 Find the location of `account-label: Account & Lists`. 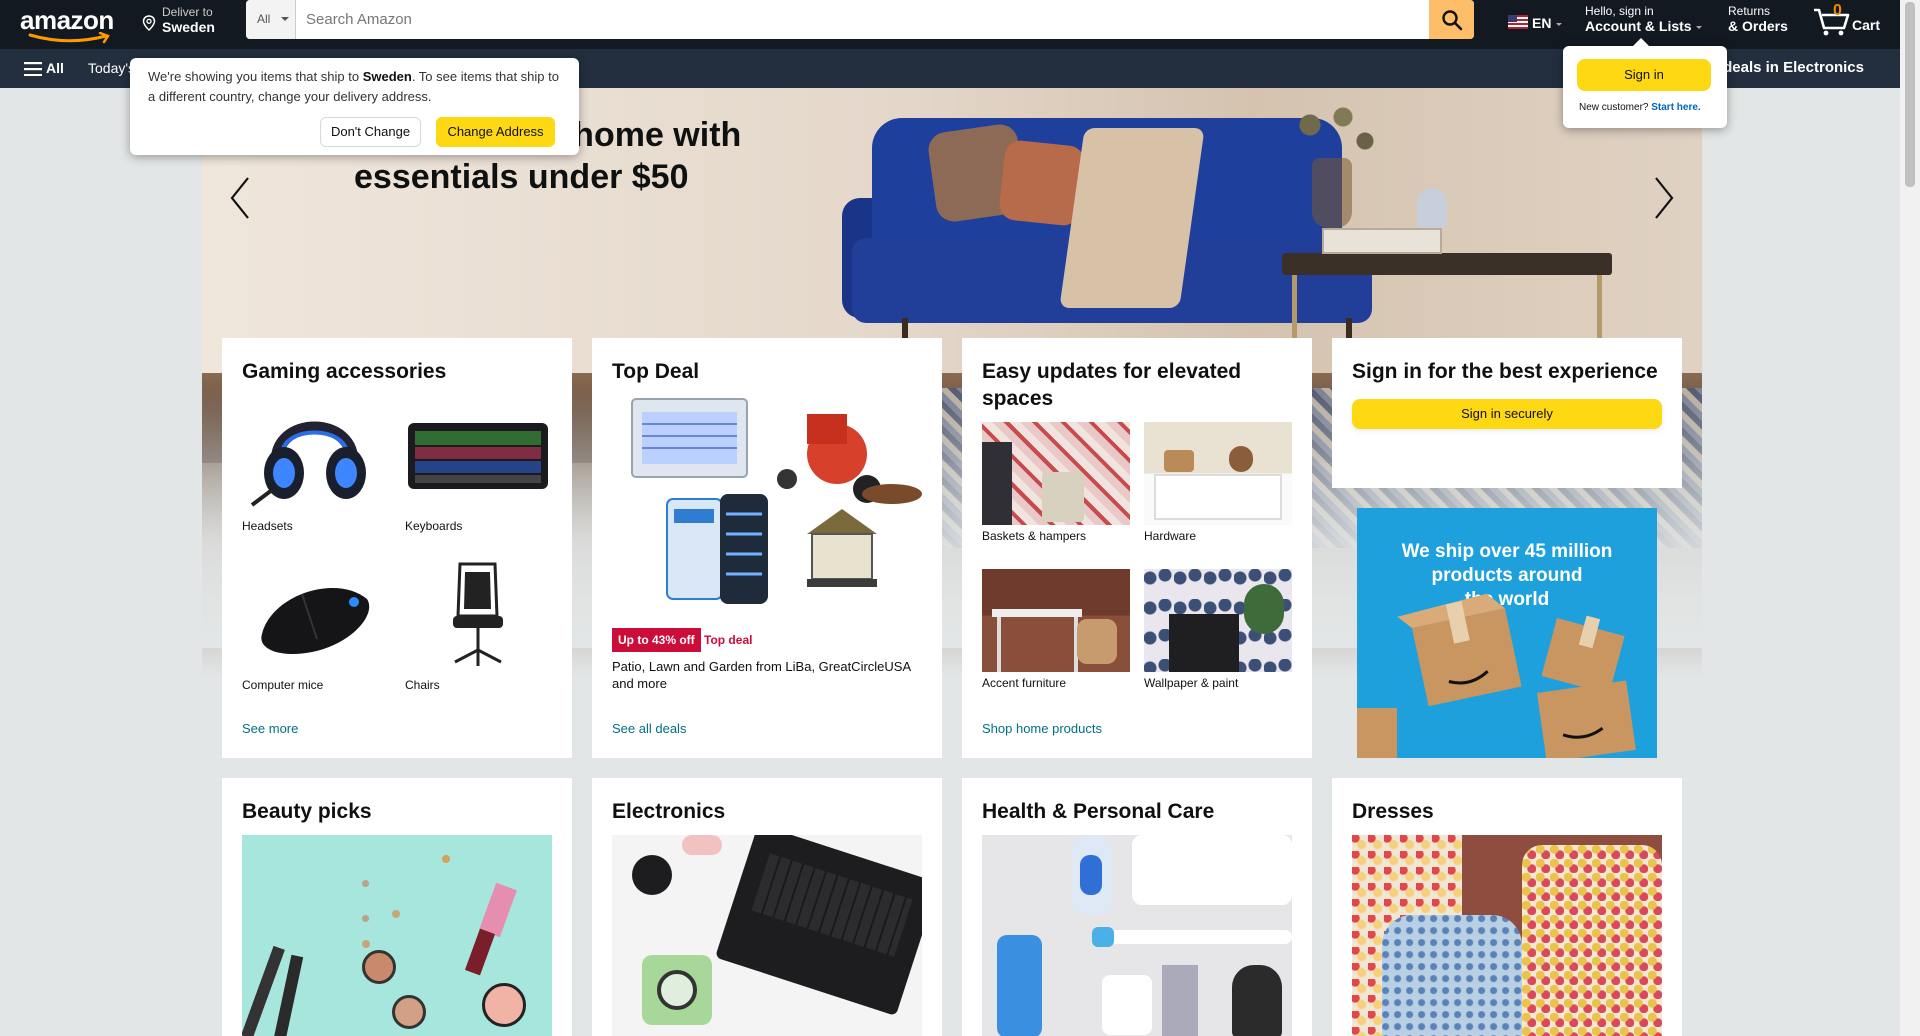

account-label: Account & Lists is located at coordinates (1638, 26).